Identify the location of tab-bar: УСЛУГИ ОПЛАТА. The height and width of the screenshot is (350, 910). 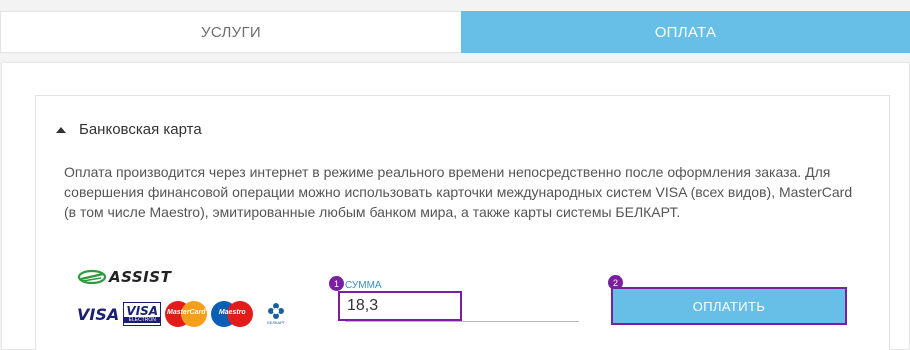
(455, 32).